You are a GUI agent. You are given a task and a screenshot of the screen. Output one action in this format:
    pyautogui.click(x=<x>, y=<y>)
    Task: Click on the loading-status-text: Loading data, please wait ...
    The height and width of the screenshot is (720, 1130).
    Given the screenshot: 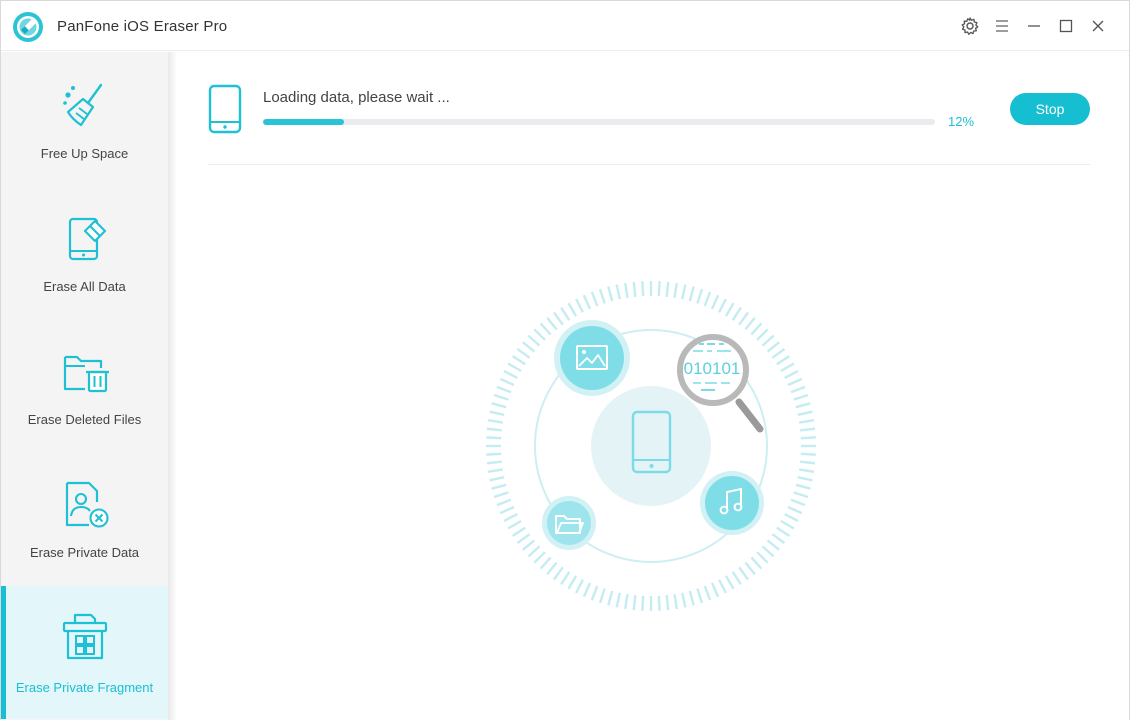 What is the action you would take?
    pyautogui.click(x=356, y=97)
    